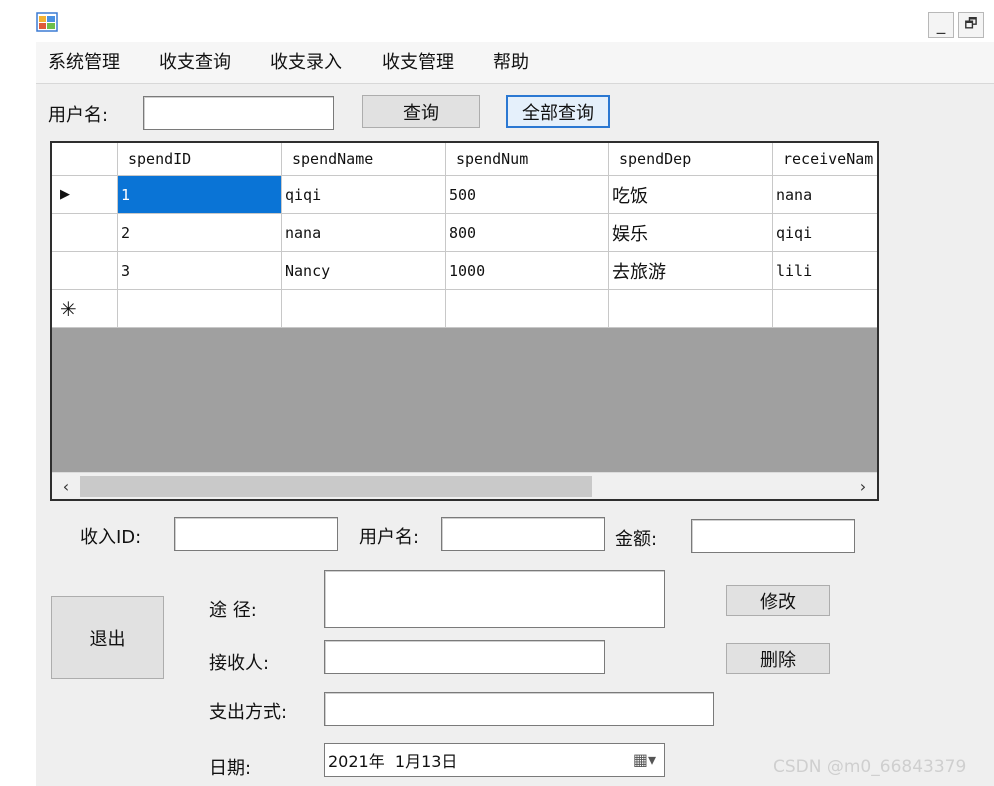  What do you see at coordinates (527, 233) in the screenshot?
I see `table-cell: 800` at bounding box center [527, 233].